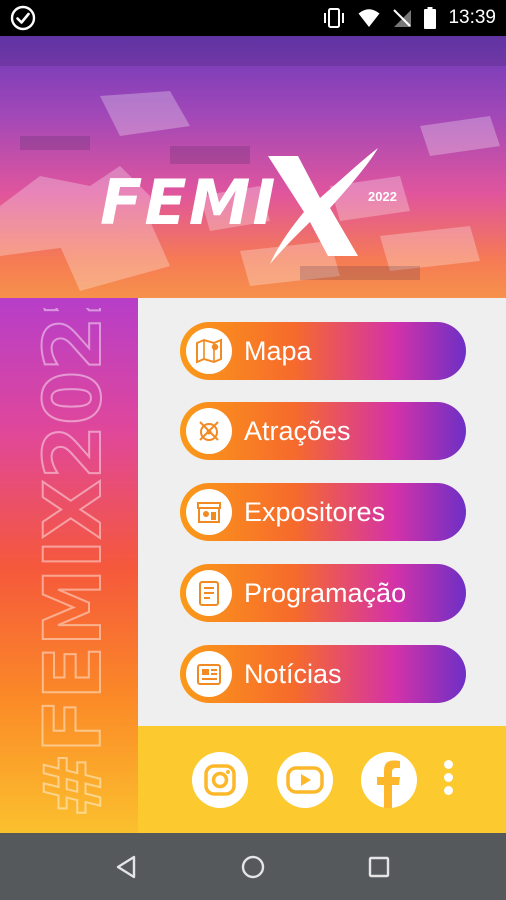 The image size is (506, 900). Describe the element at coordinates (209, 593) in the screenshot. I see `schedule-icon` at that location.